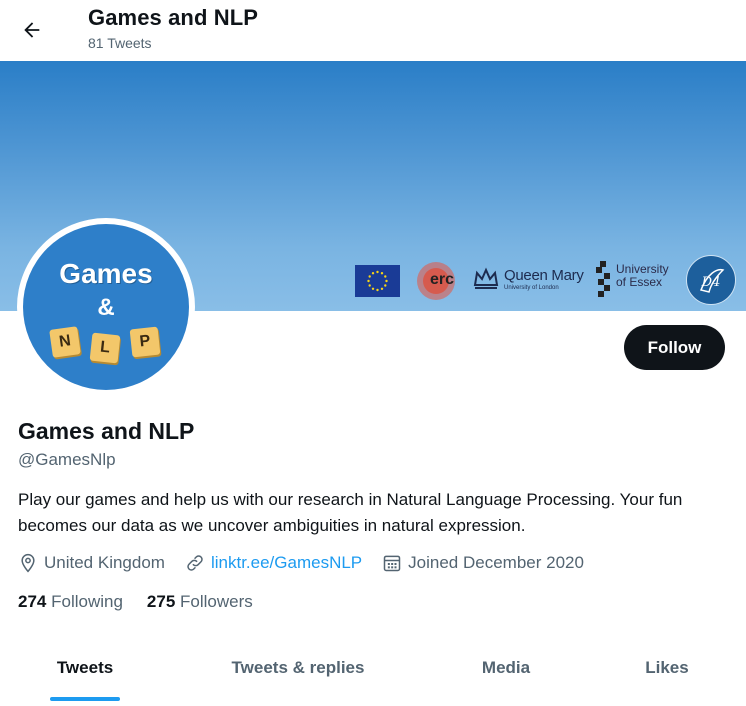 This screenshot has height=706, width=746. I want to click on follow-counts: 274 Following 275 Followers, so click(147, 602).